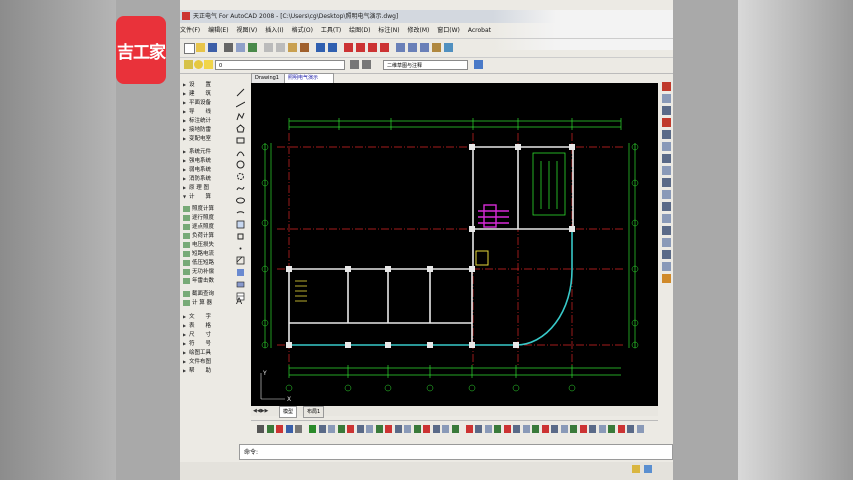 The image size is (853, 480). I want to click on screen-menu-item: ▶ 设 置, so click(208, 84).